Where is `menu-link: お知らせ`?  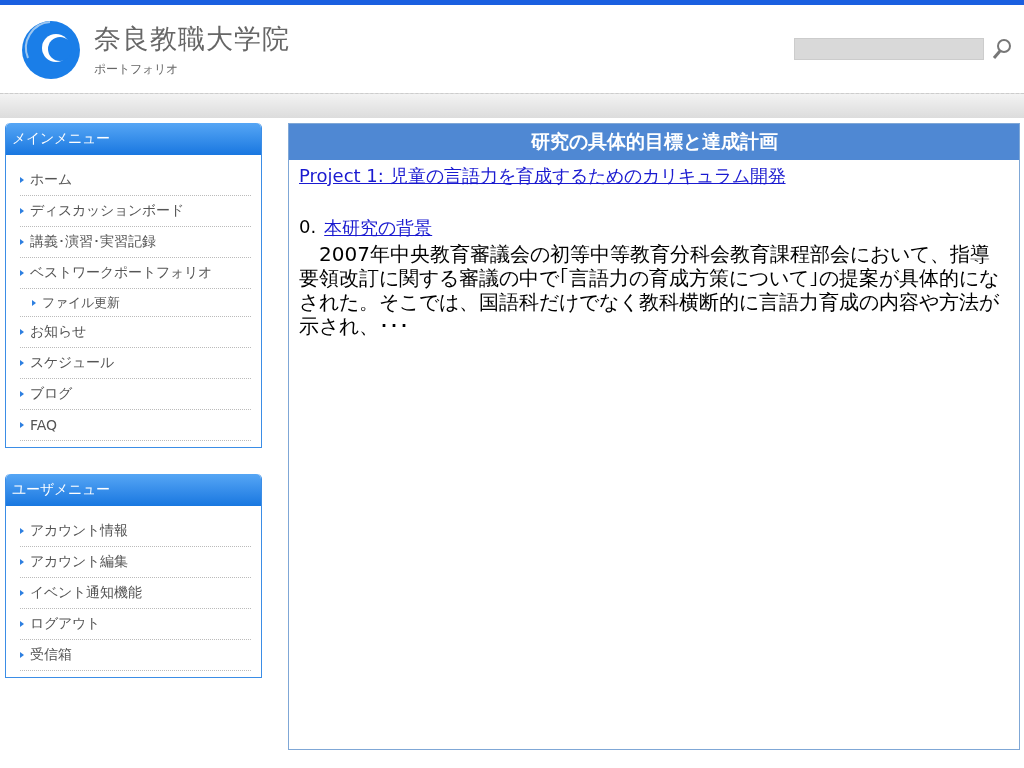 menu-link: お知らせ is located at coordinates (58, 332).